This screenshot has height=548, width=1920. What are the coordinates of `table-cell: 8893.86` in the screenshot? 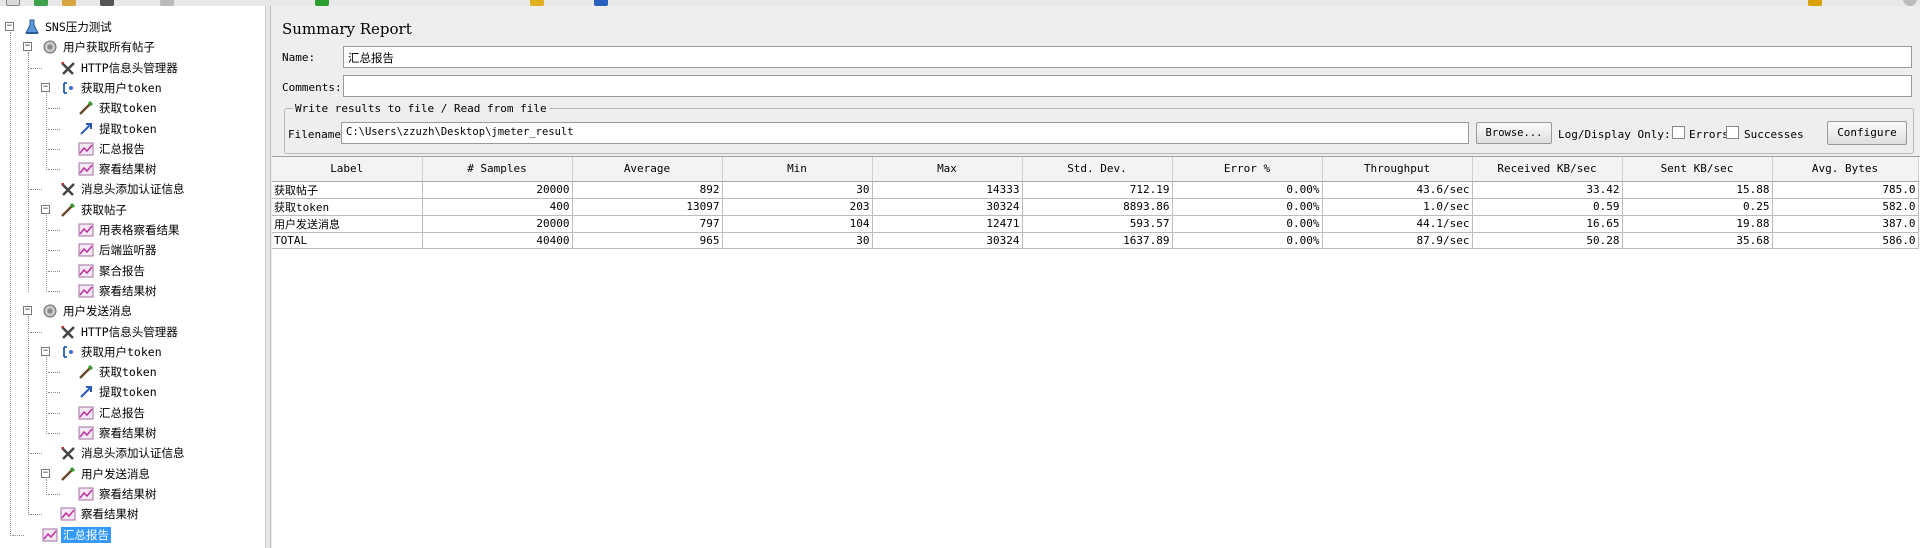 It's located at (1097, 207).